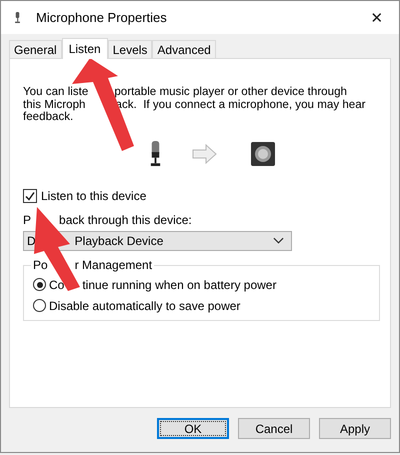 The width and height of the screenshot is (400, 455). Describe the element at coordinates (56, 285) in the screenshot. I see `radio-label: Co` at that location.